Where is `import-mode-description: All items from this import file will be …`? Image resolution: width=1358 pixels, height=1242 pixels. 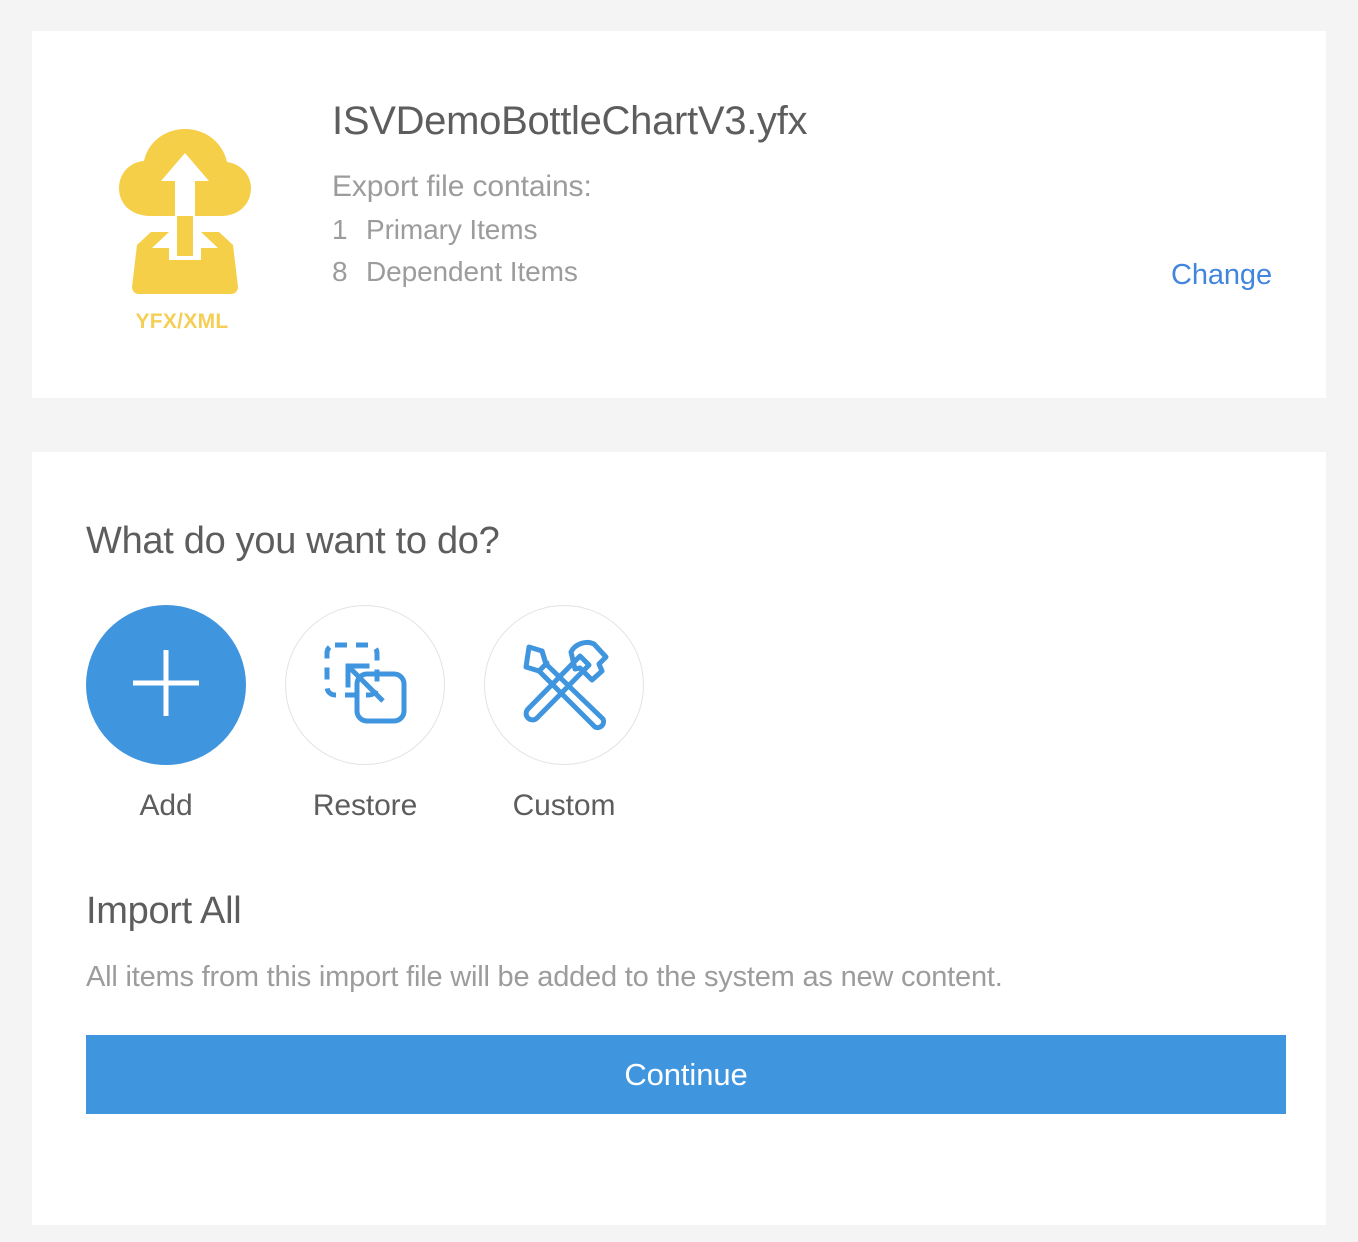 import-mode-description: All items from this import file will be … is located at coordinates (544, 977).